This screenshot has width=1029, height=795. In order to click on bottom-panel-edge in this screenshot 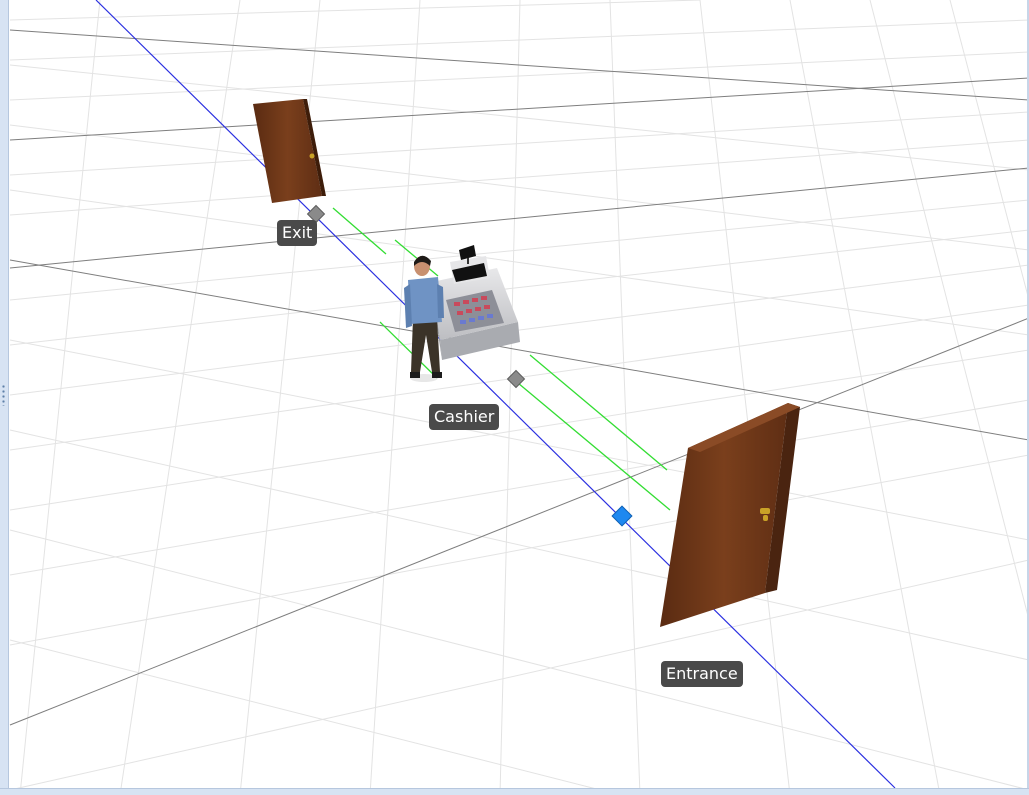, I will do `click(514, 791)`.